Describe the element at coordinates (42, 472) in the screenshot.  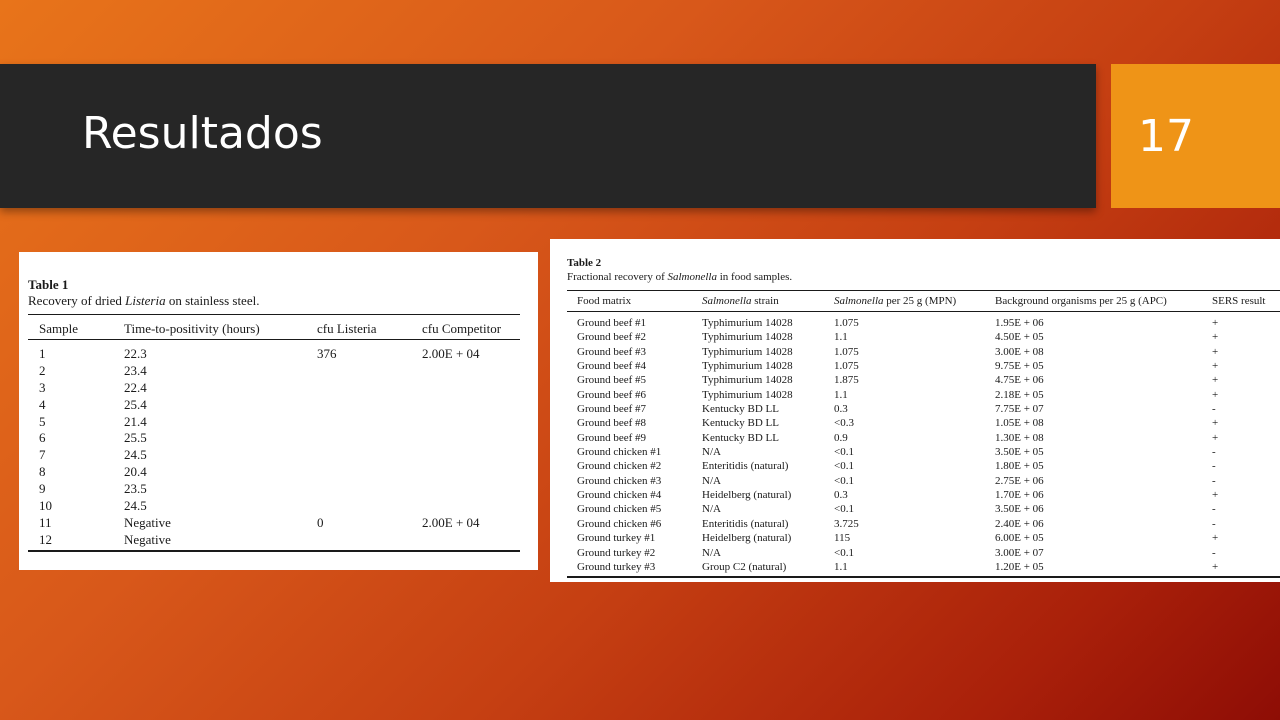
I see `cell-sample: 8` at that location.